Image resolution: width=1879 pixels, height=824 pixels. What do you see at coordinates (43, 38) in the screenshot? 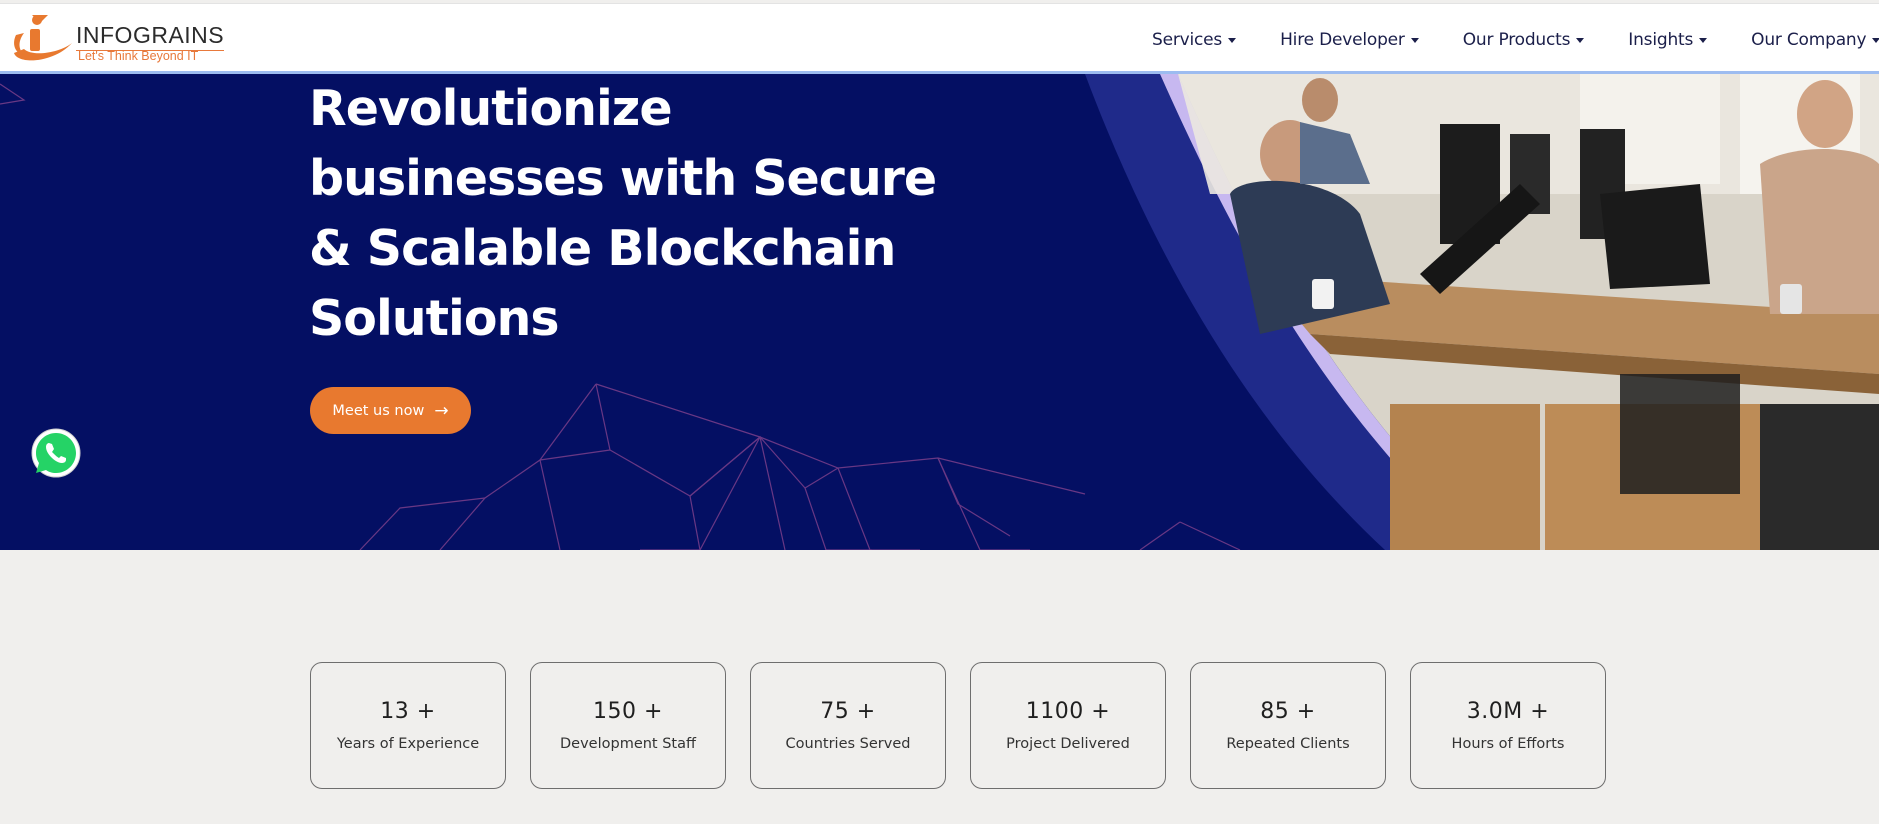
I see `logo-mark-icon` at bounding box center [43, 38].